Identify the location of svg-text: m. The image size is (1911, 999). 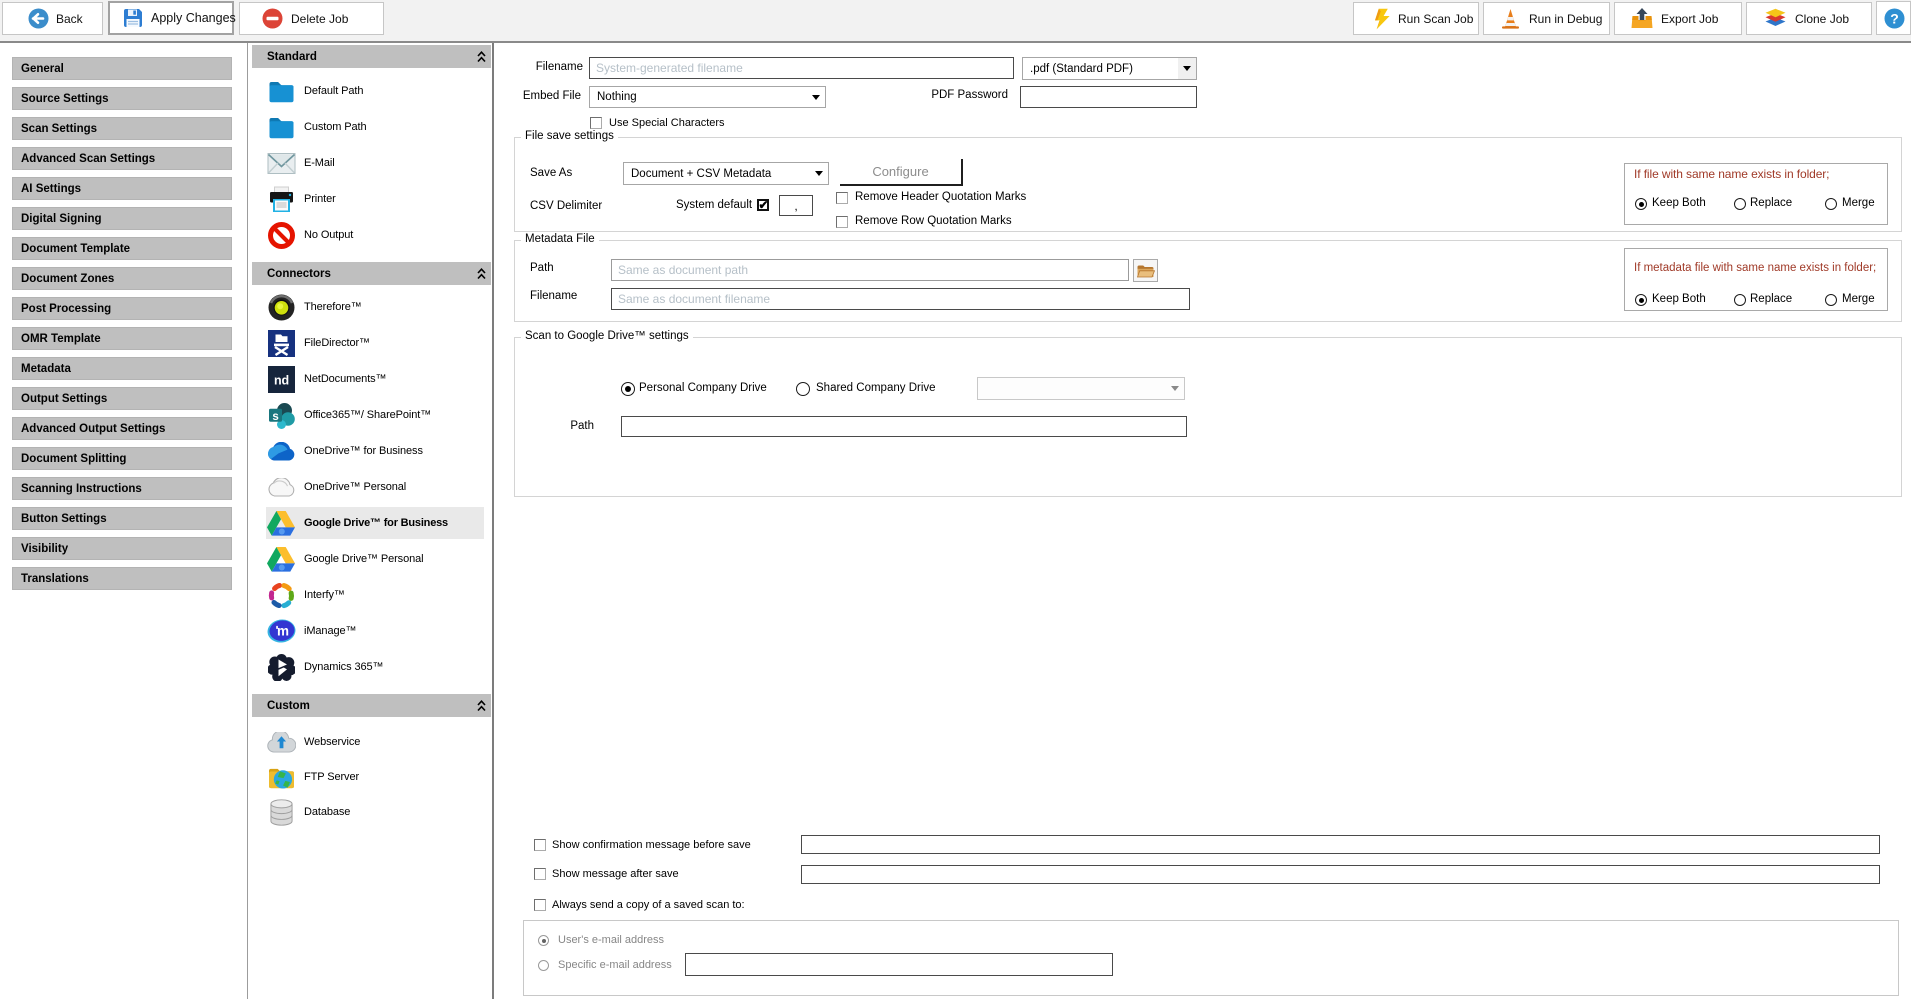
(283, 631).